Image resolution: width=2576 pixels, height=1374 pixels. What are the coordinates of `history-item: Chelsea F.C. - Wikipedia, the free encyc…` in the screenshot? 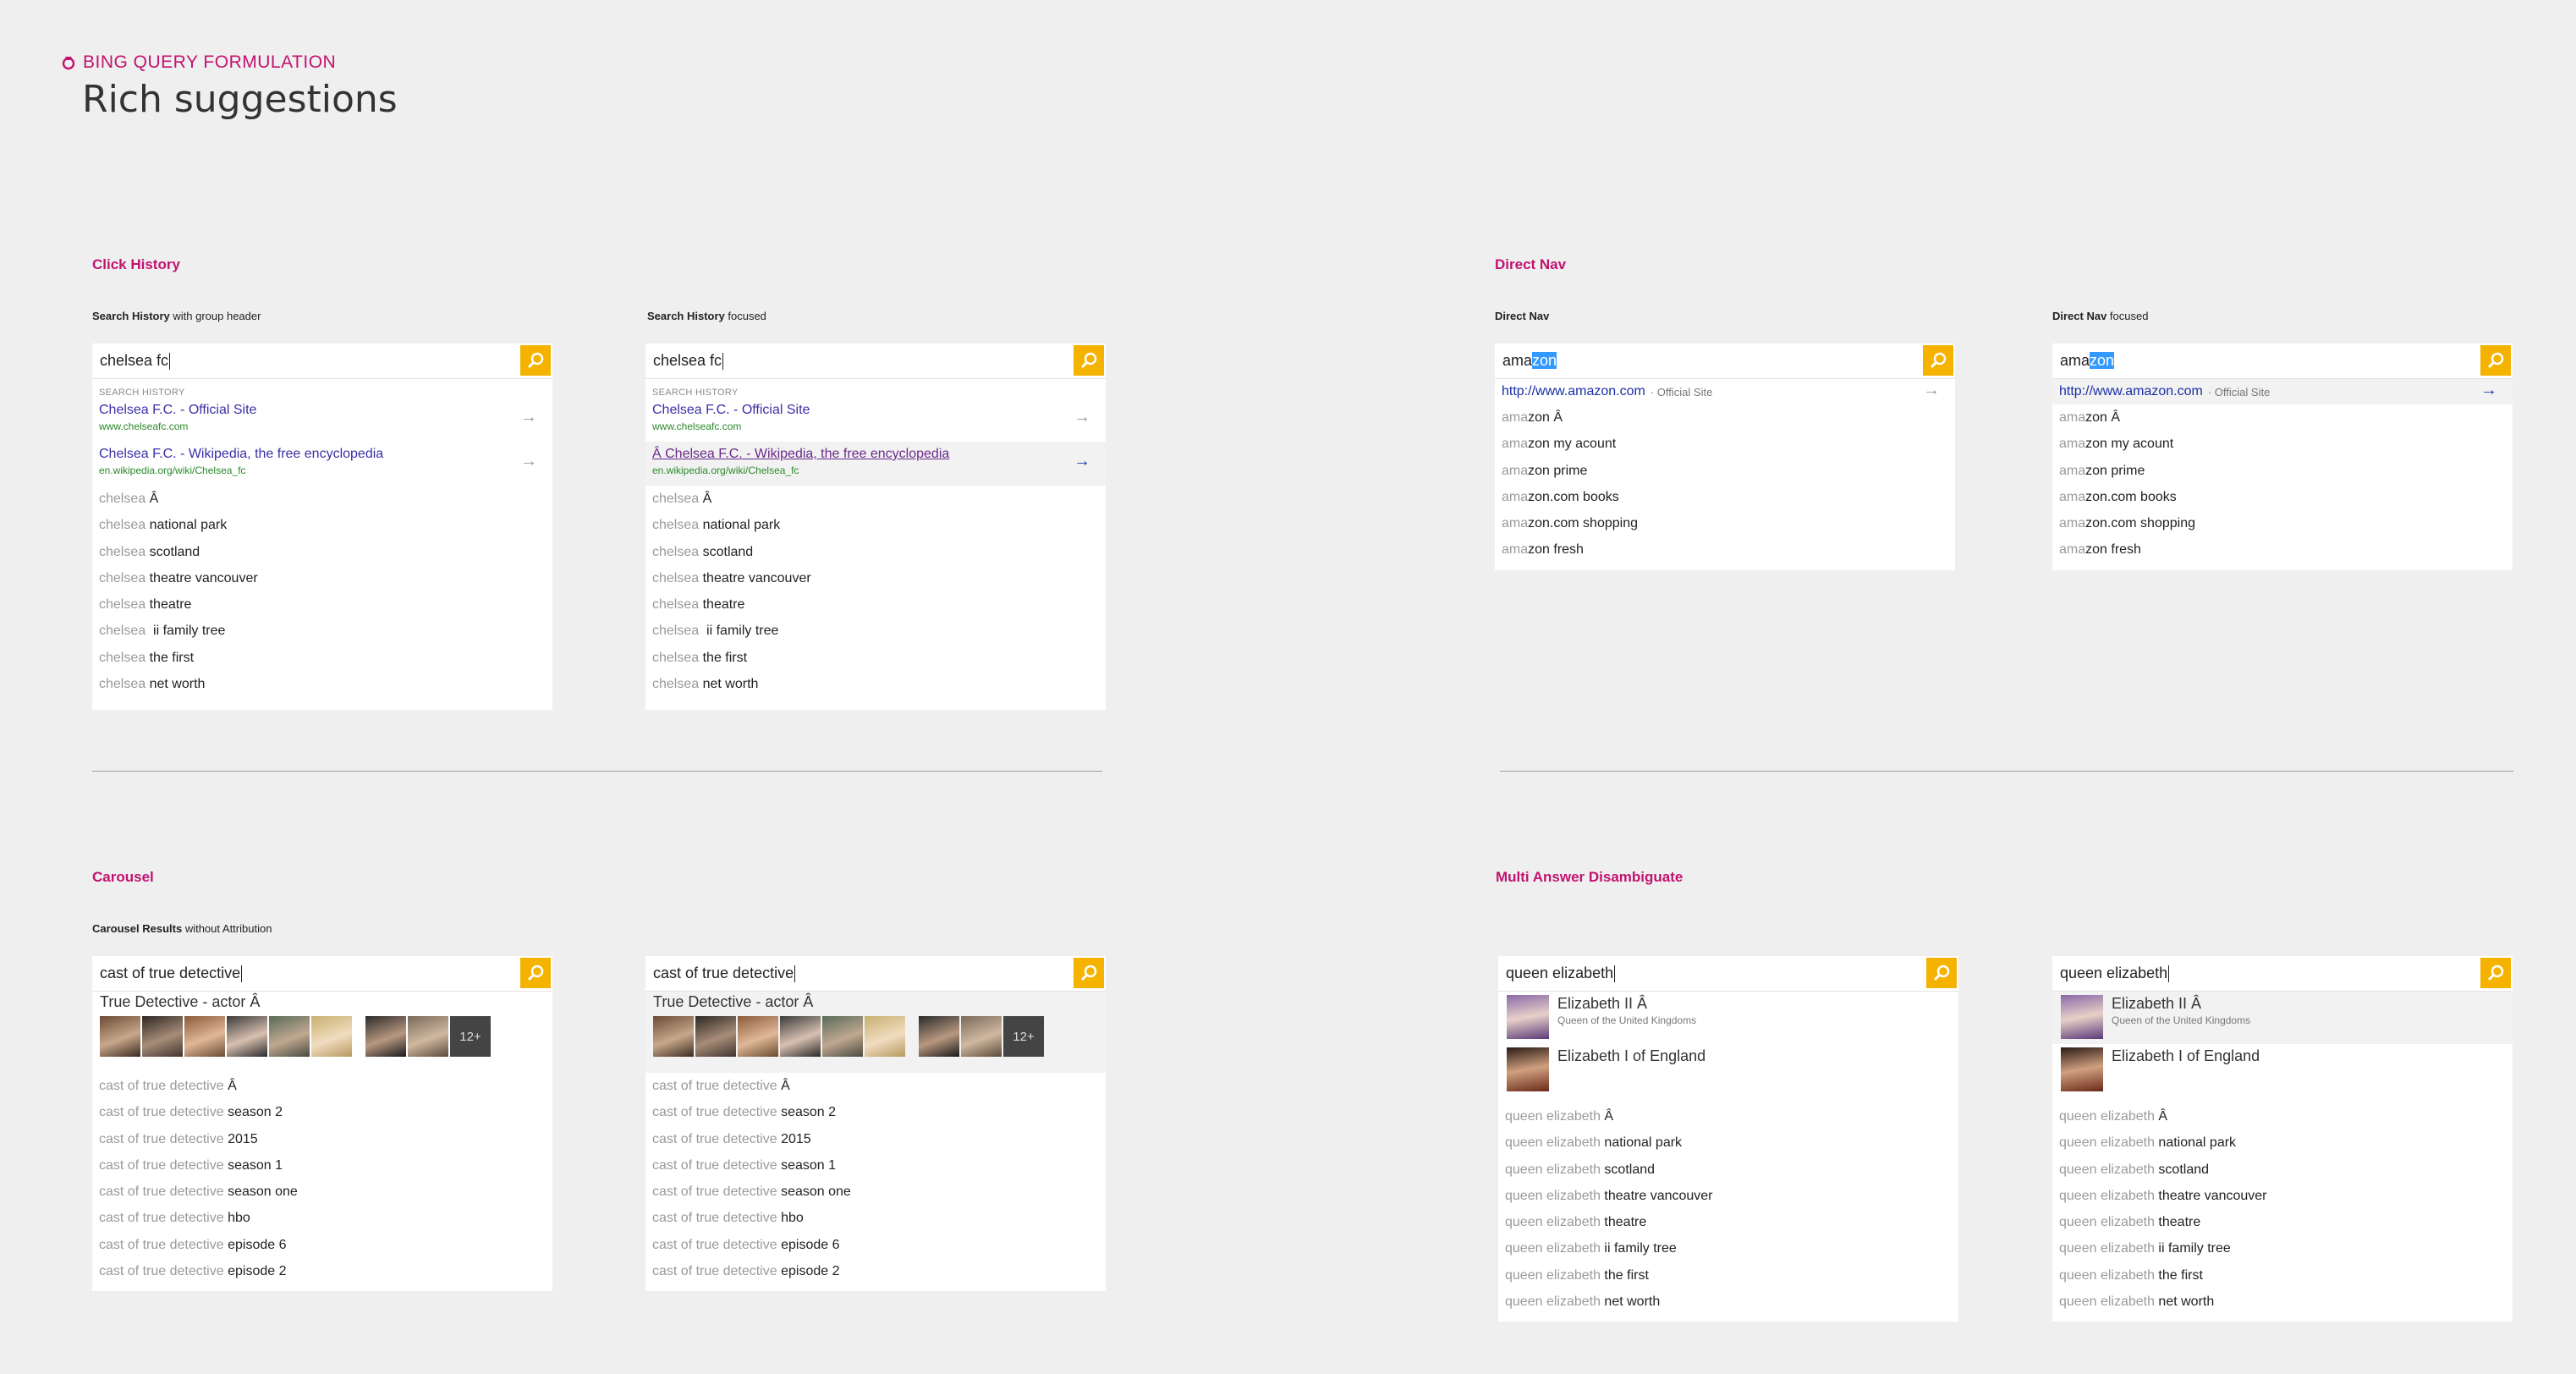 It's located at (322, 464).